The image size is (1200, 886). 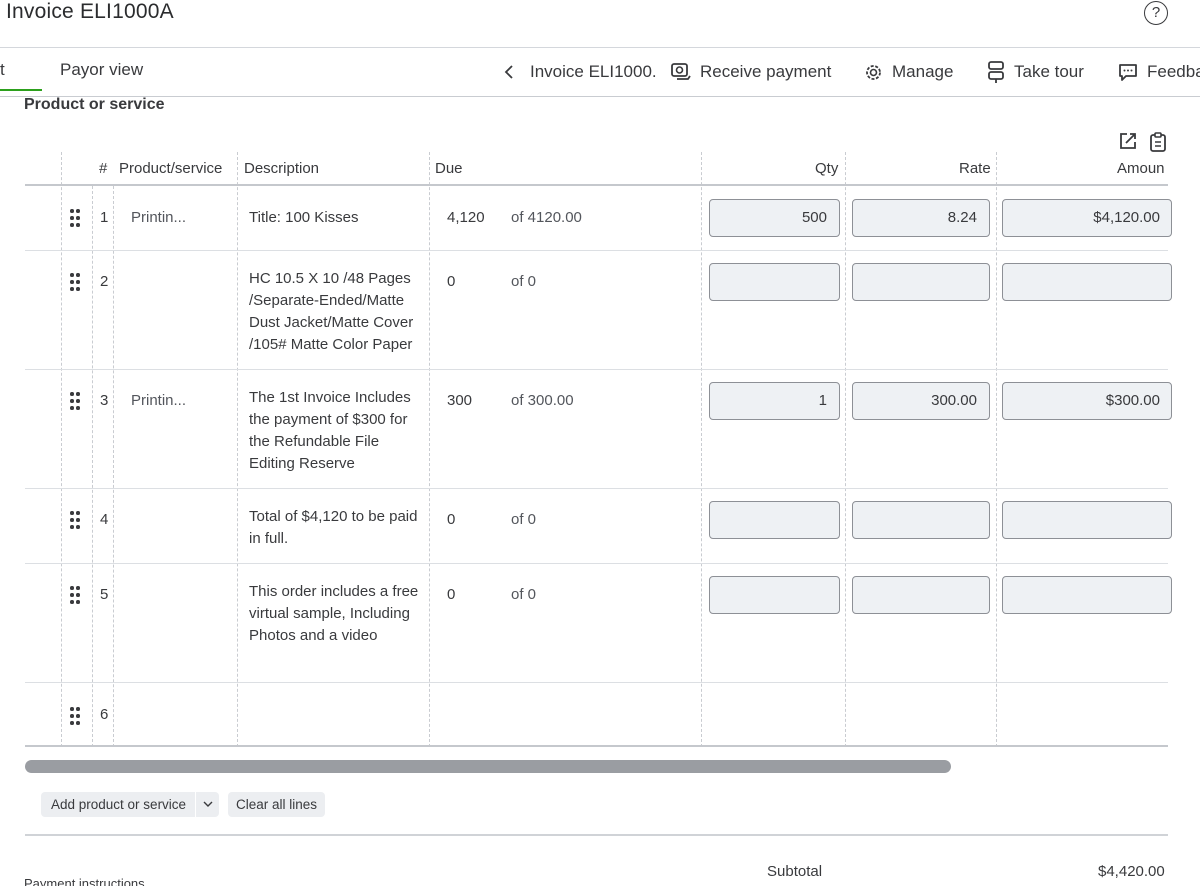 What do you see at coordinates (21, 90) in the screenshot?
I see `active-tab-indicator` at bounding box center [21, 90].